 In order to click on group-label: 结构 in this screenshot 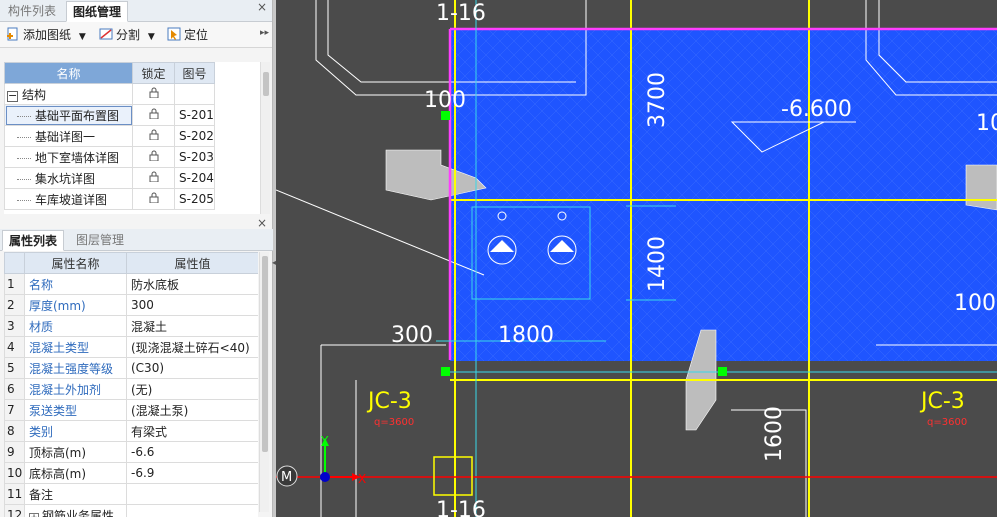, I will do `click(34, 94)`.